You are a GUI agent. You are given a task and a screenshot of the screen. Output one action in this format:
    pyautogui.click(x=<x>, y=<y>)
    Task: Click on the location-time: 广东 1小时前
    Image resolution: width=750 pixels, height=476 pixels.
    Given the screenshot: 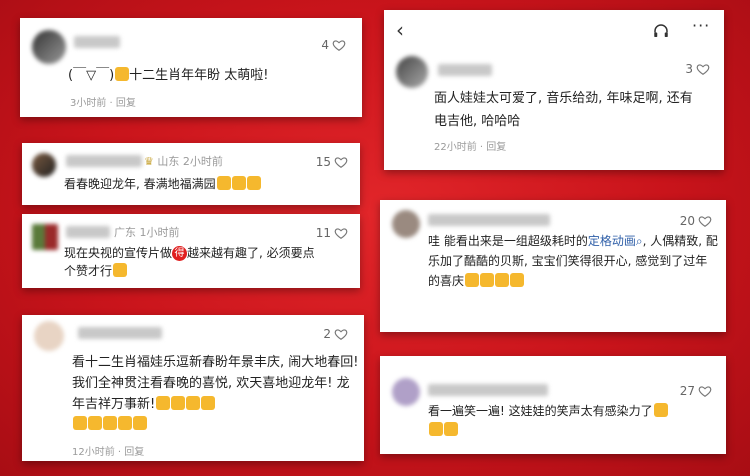 What is the action you would take?
    pyautogui.click(x=147, y=232)
    